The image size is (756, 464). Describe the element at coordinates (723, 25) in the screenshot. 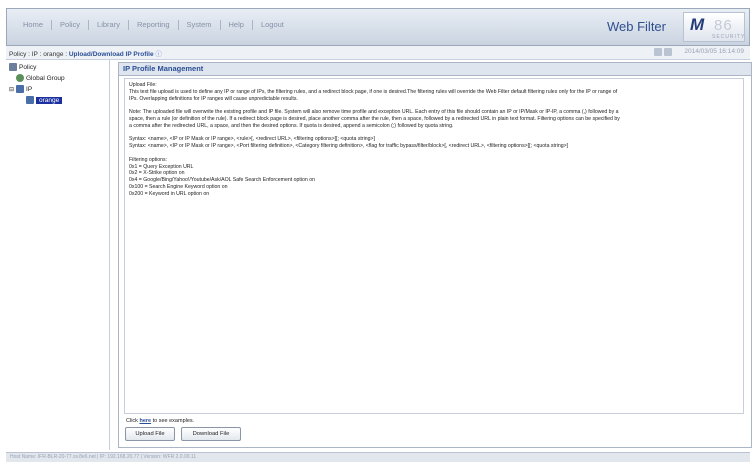

I see `logo-number: 86` at that location.